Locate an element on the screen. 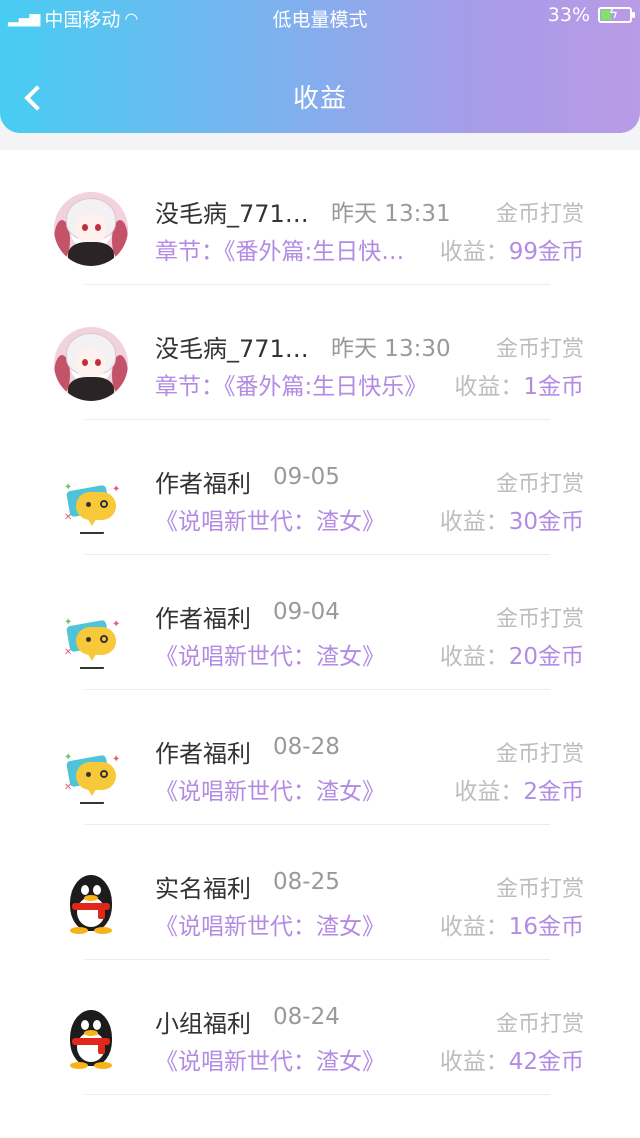  nav-bar: 收益 is located at coordinates (320, 96).